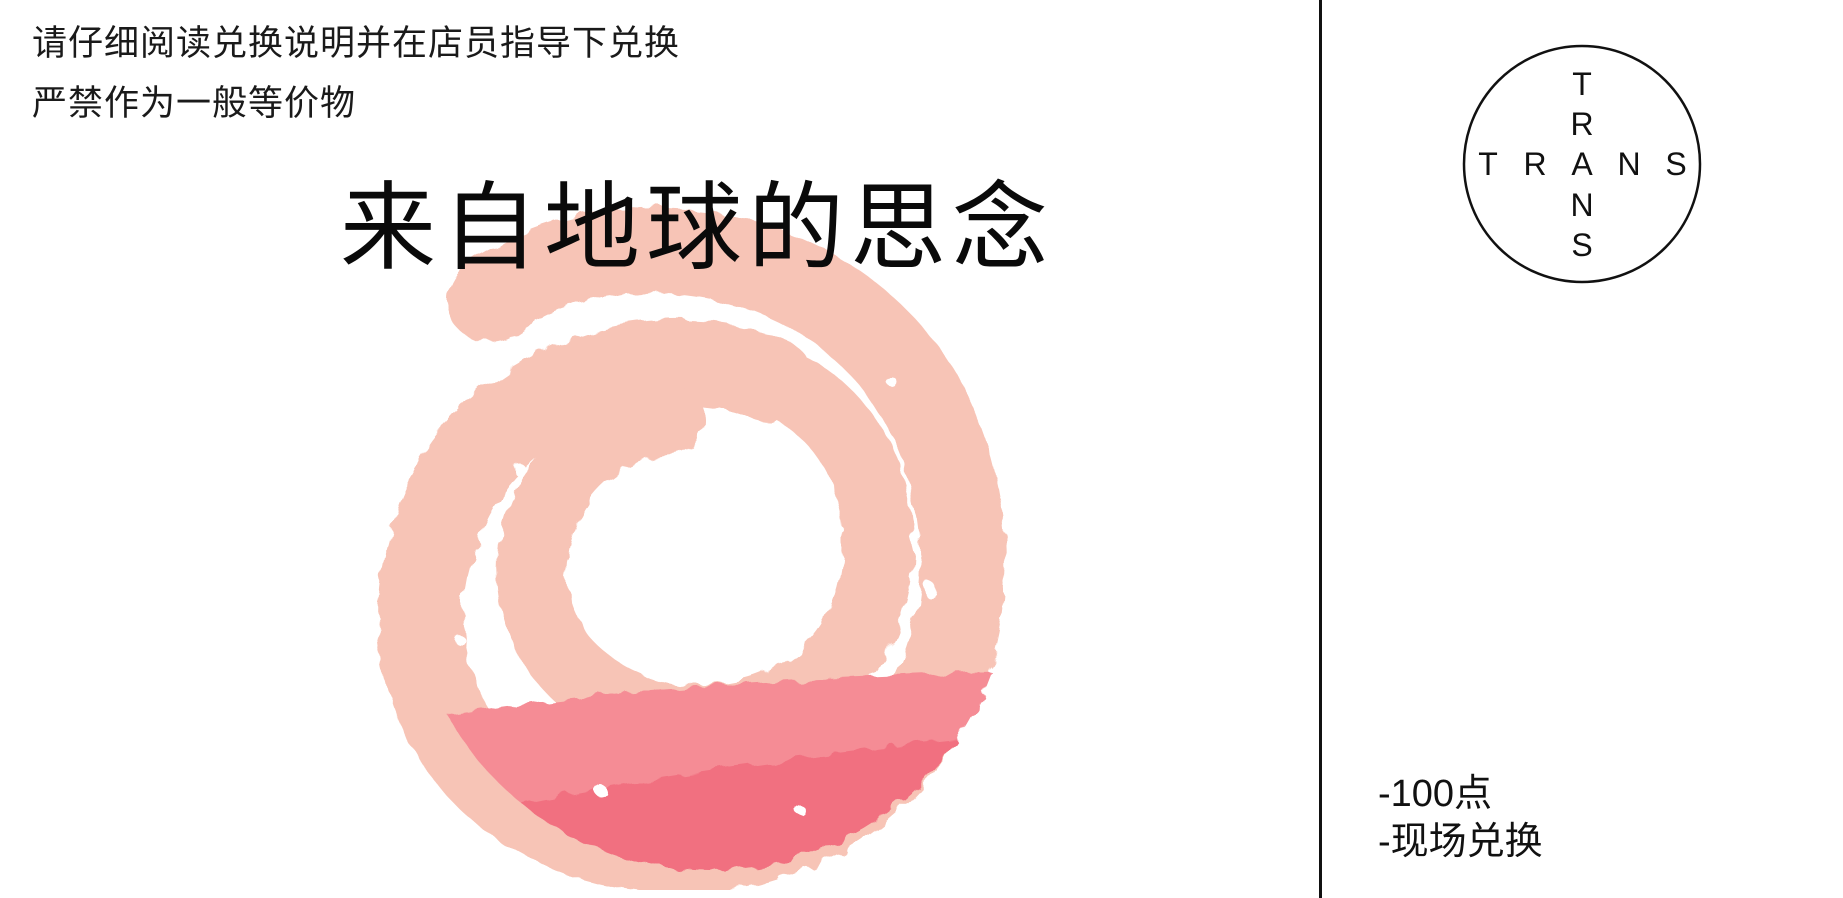 The image size is (1843, 898). I want to click on trans-logo-horizontal: T R A N S, so click(1582, 164).